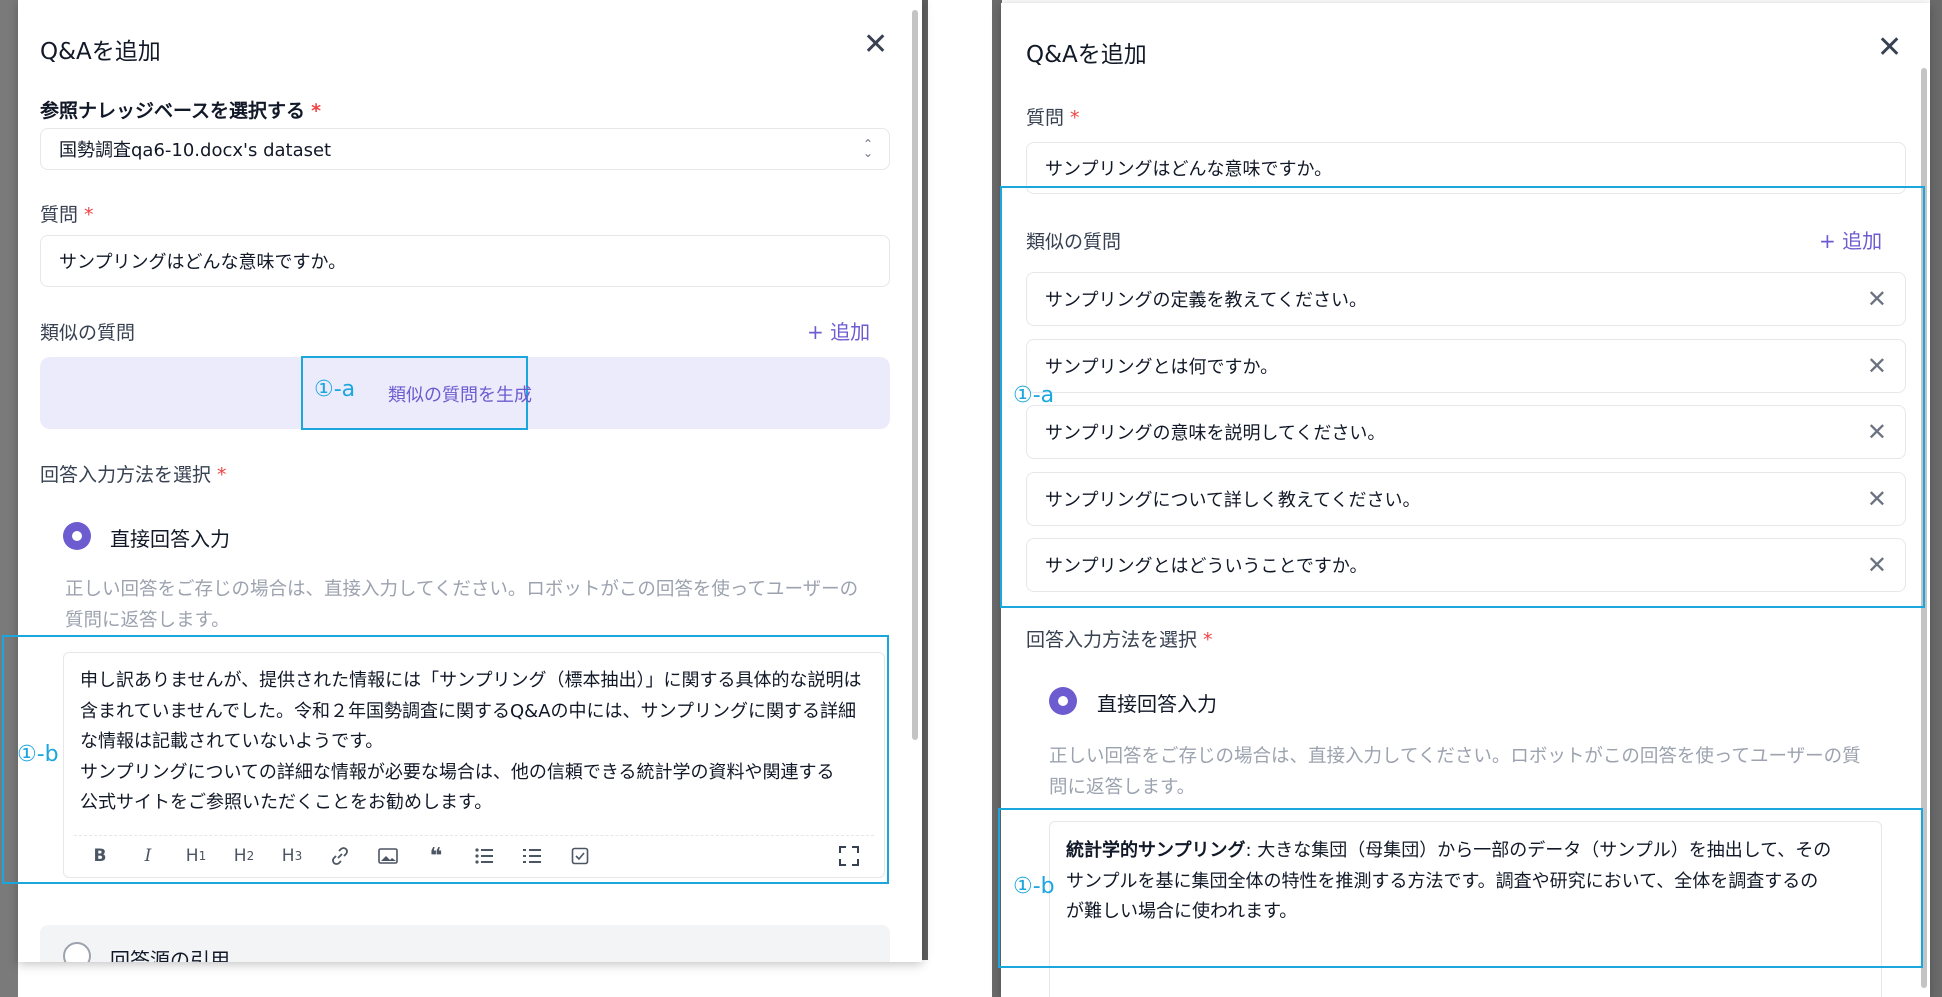 Image resolution: width=1942 pixels, height=997 pixels. What do you see at coordinates (465, 149) in the screenshot?
I see `kb-select: 国勢調査qa6-10.docx's dataset ⌃ ⌄` at bounding box center [465, 149].